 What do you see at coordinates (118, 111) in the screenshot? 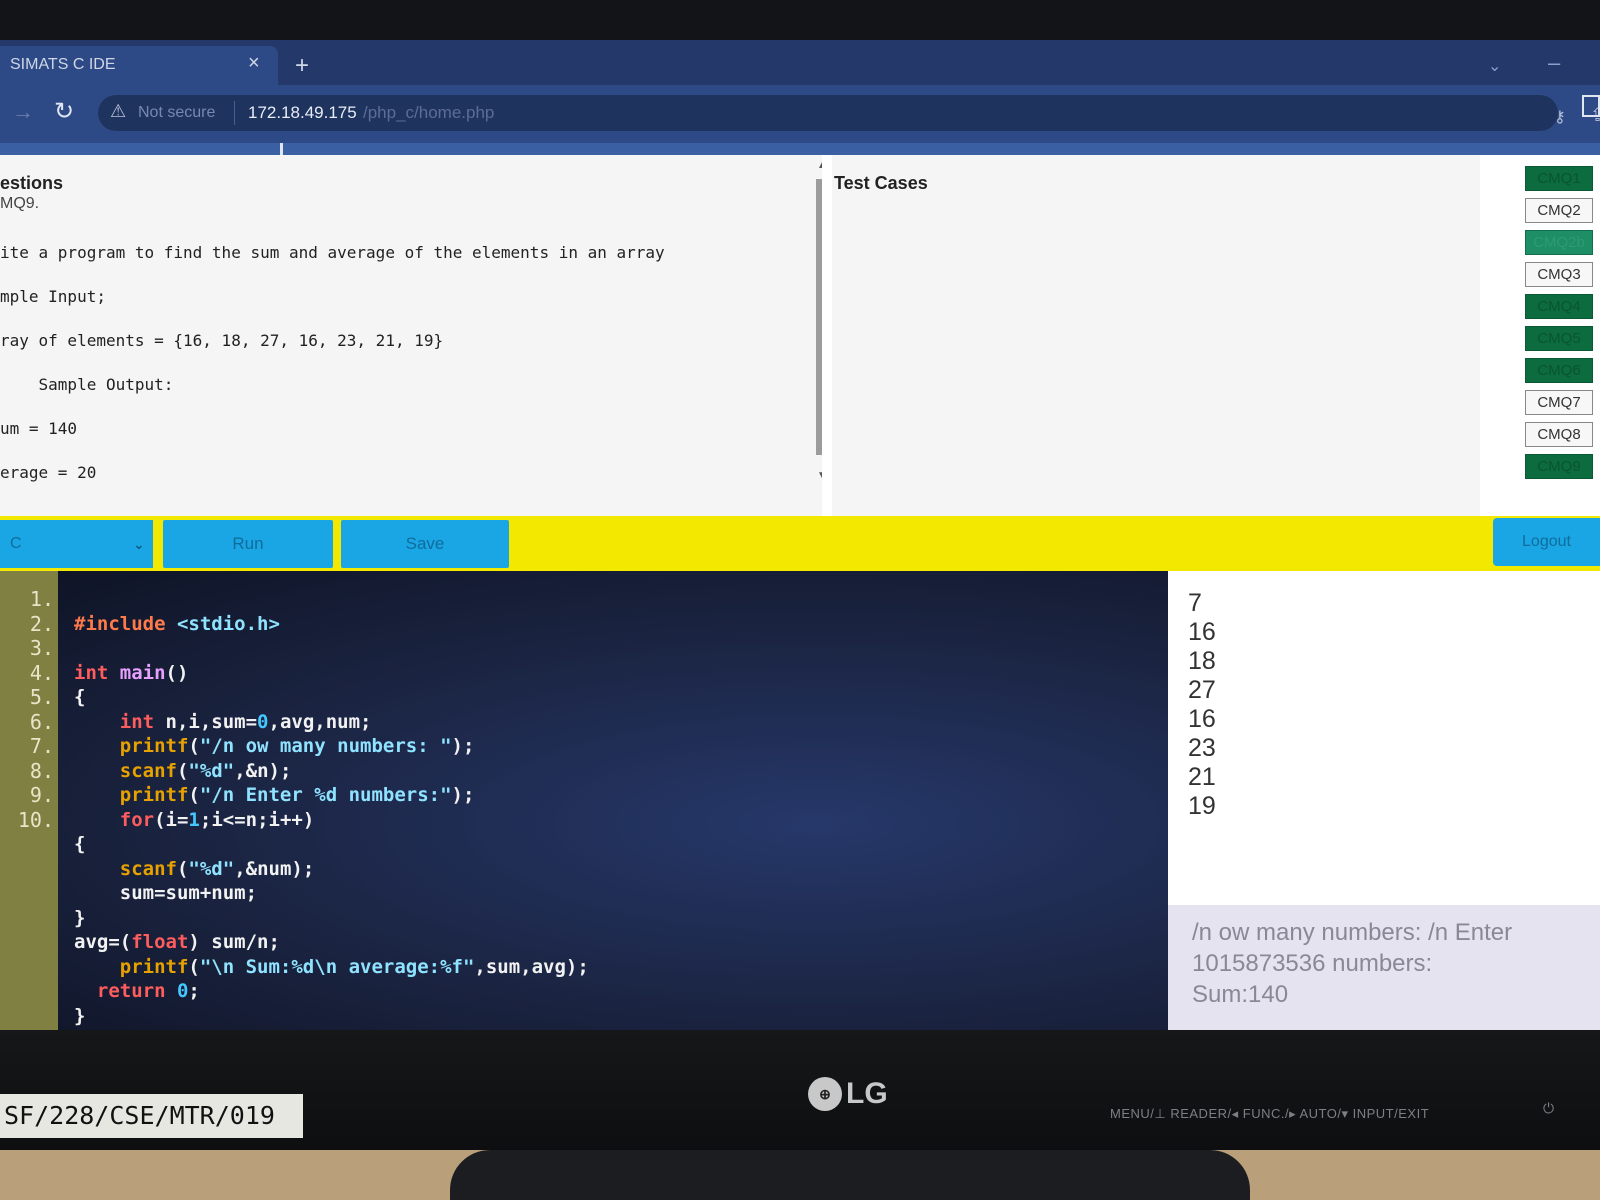
I see `warning-icon: ⚠` at bounding box center [118, 111].